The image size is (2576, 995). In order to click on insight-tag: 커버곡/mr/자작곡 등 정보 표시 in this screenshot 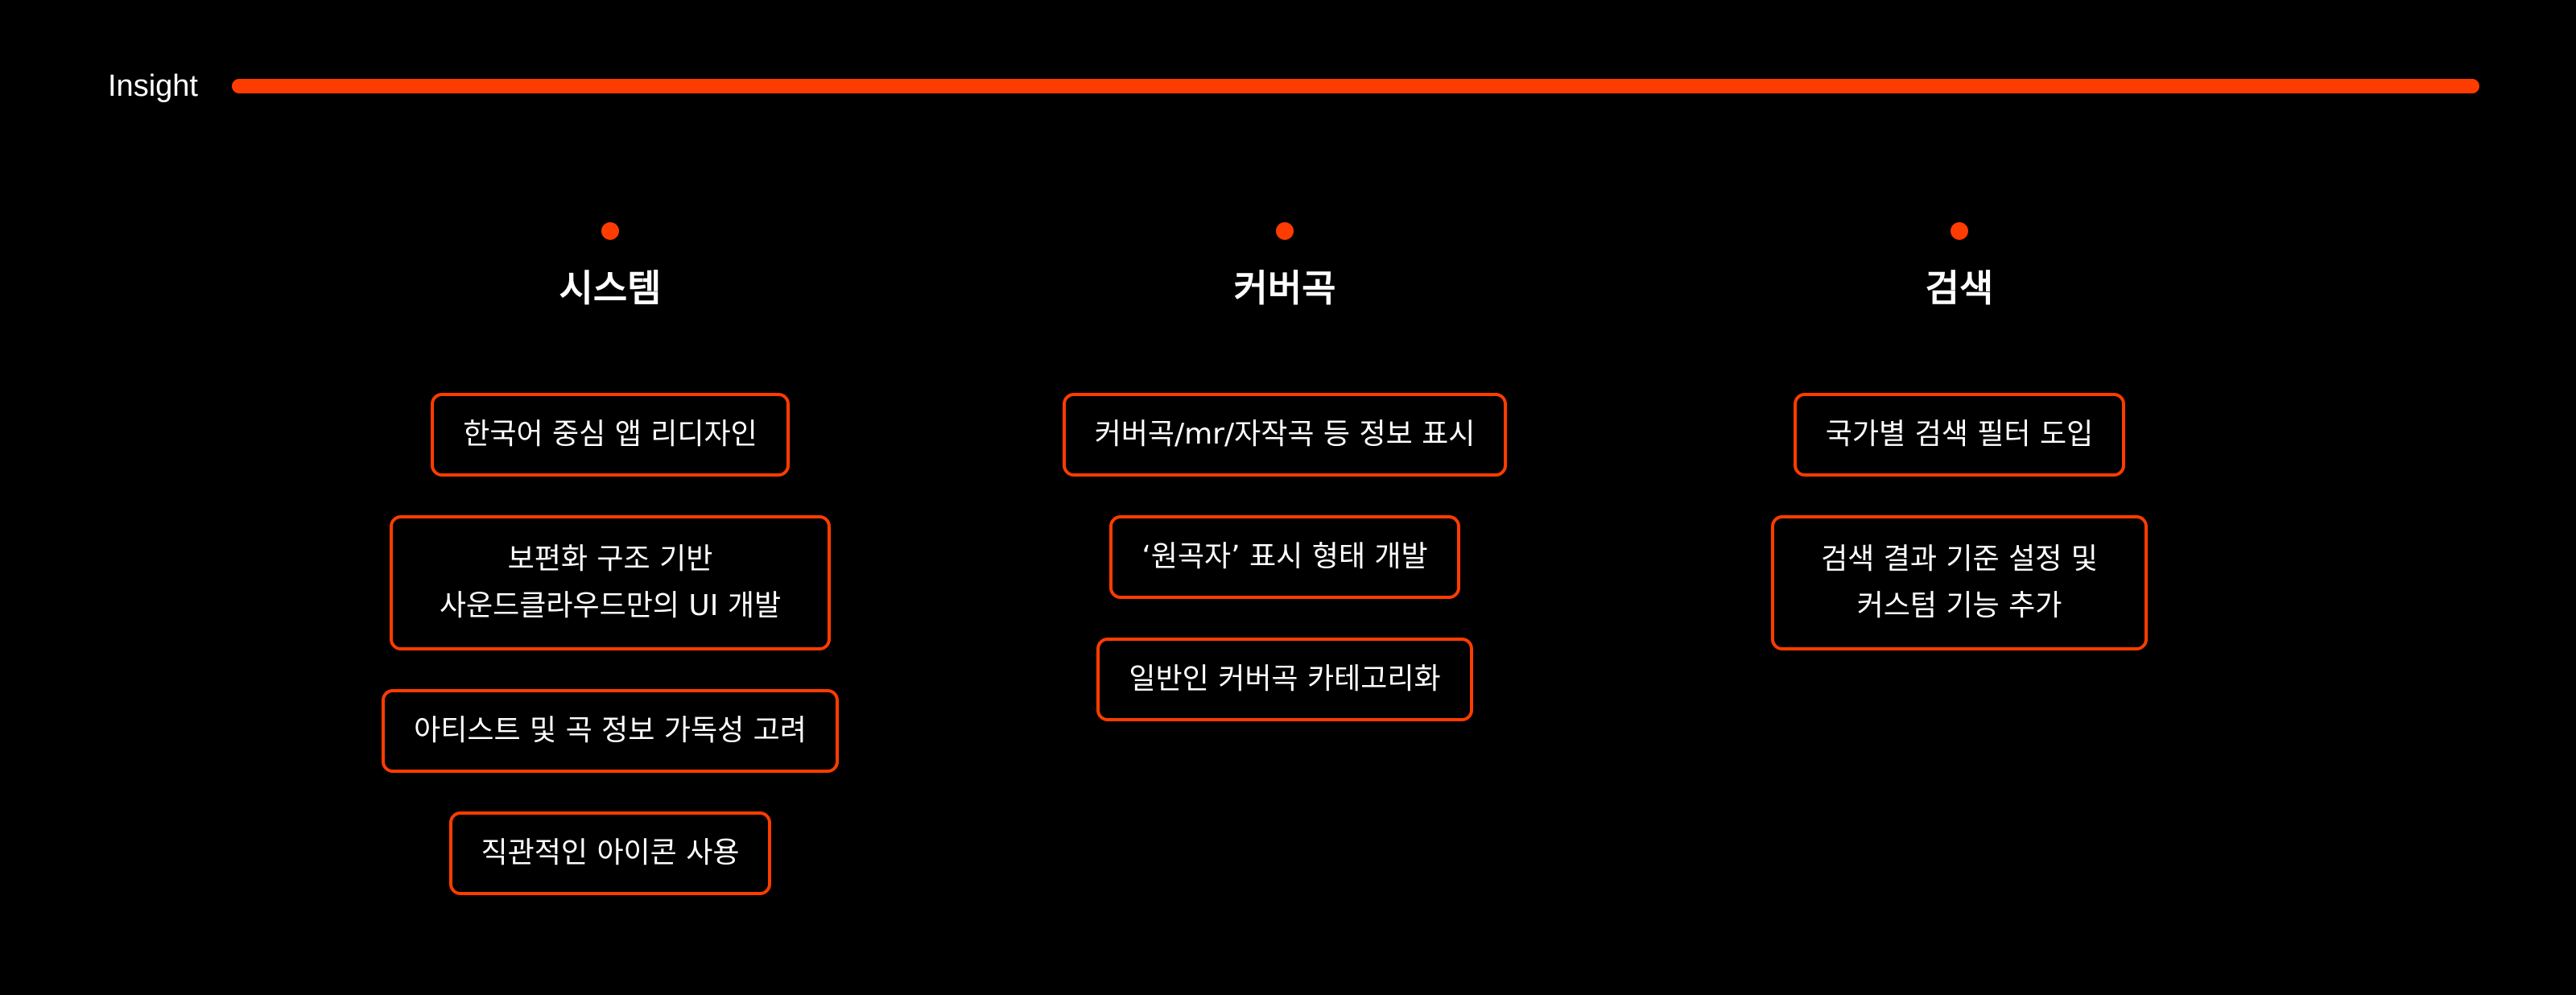, I will do `click(1285, 435)`.